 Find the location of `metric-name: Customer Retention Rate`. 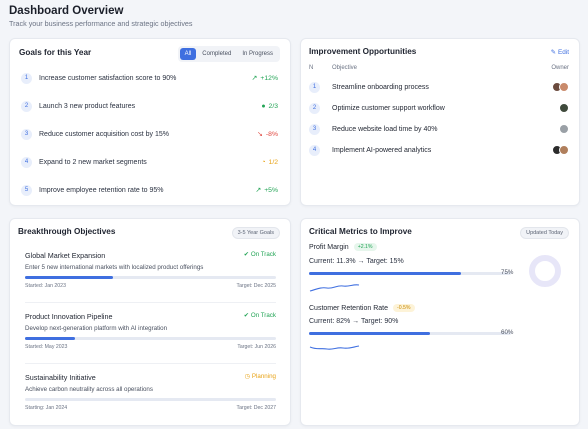

metric-name: Customer Retention Rate is located at coordinates (348, 308).